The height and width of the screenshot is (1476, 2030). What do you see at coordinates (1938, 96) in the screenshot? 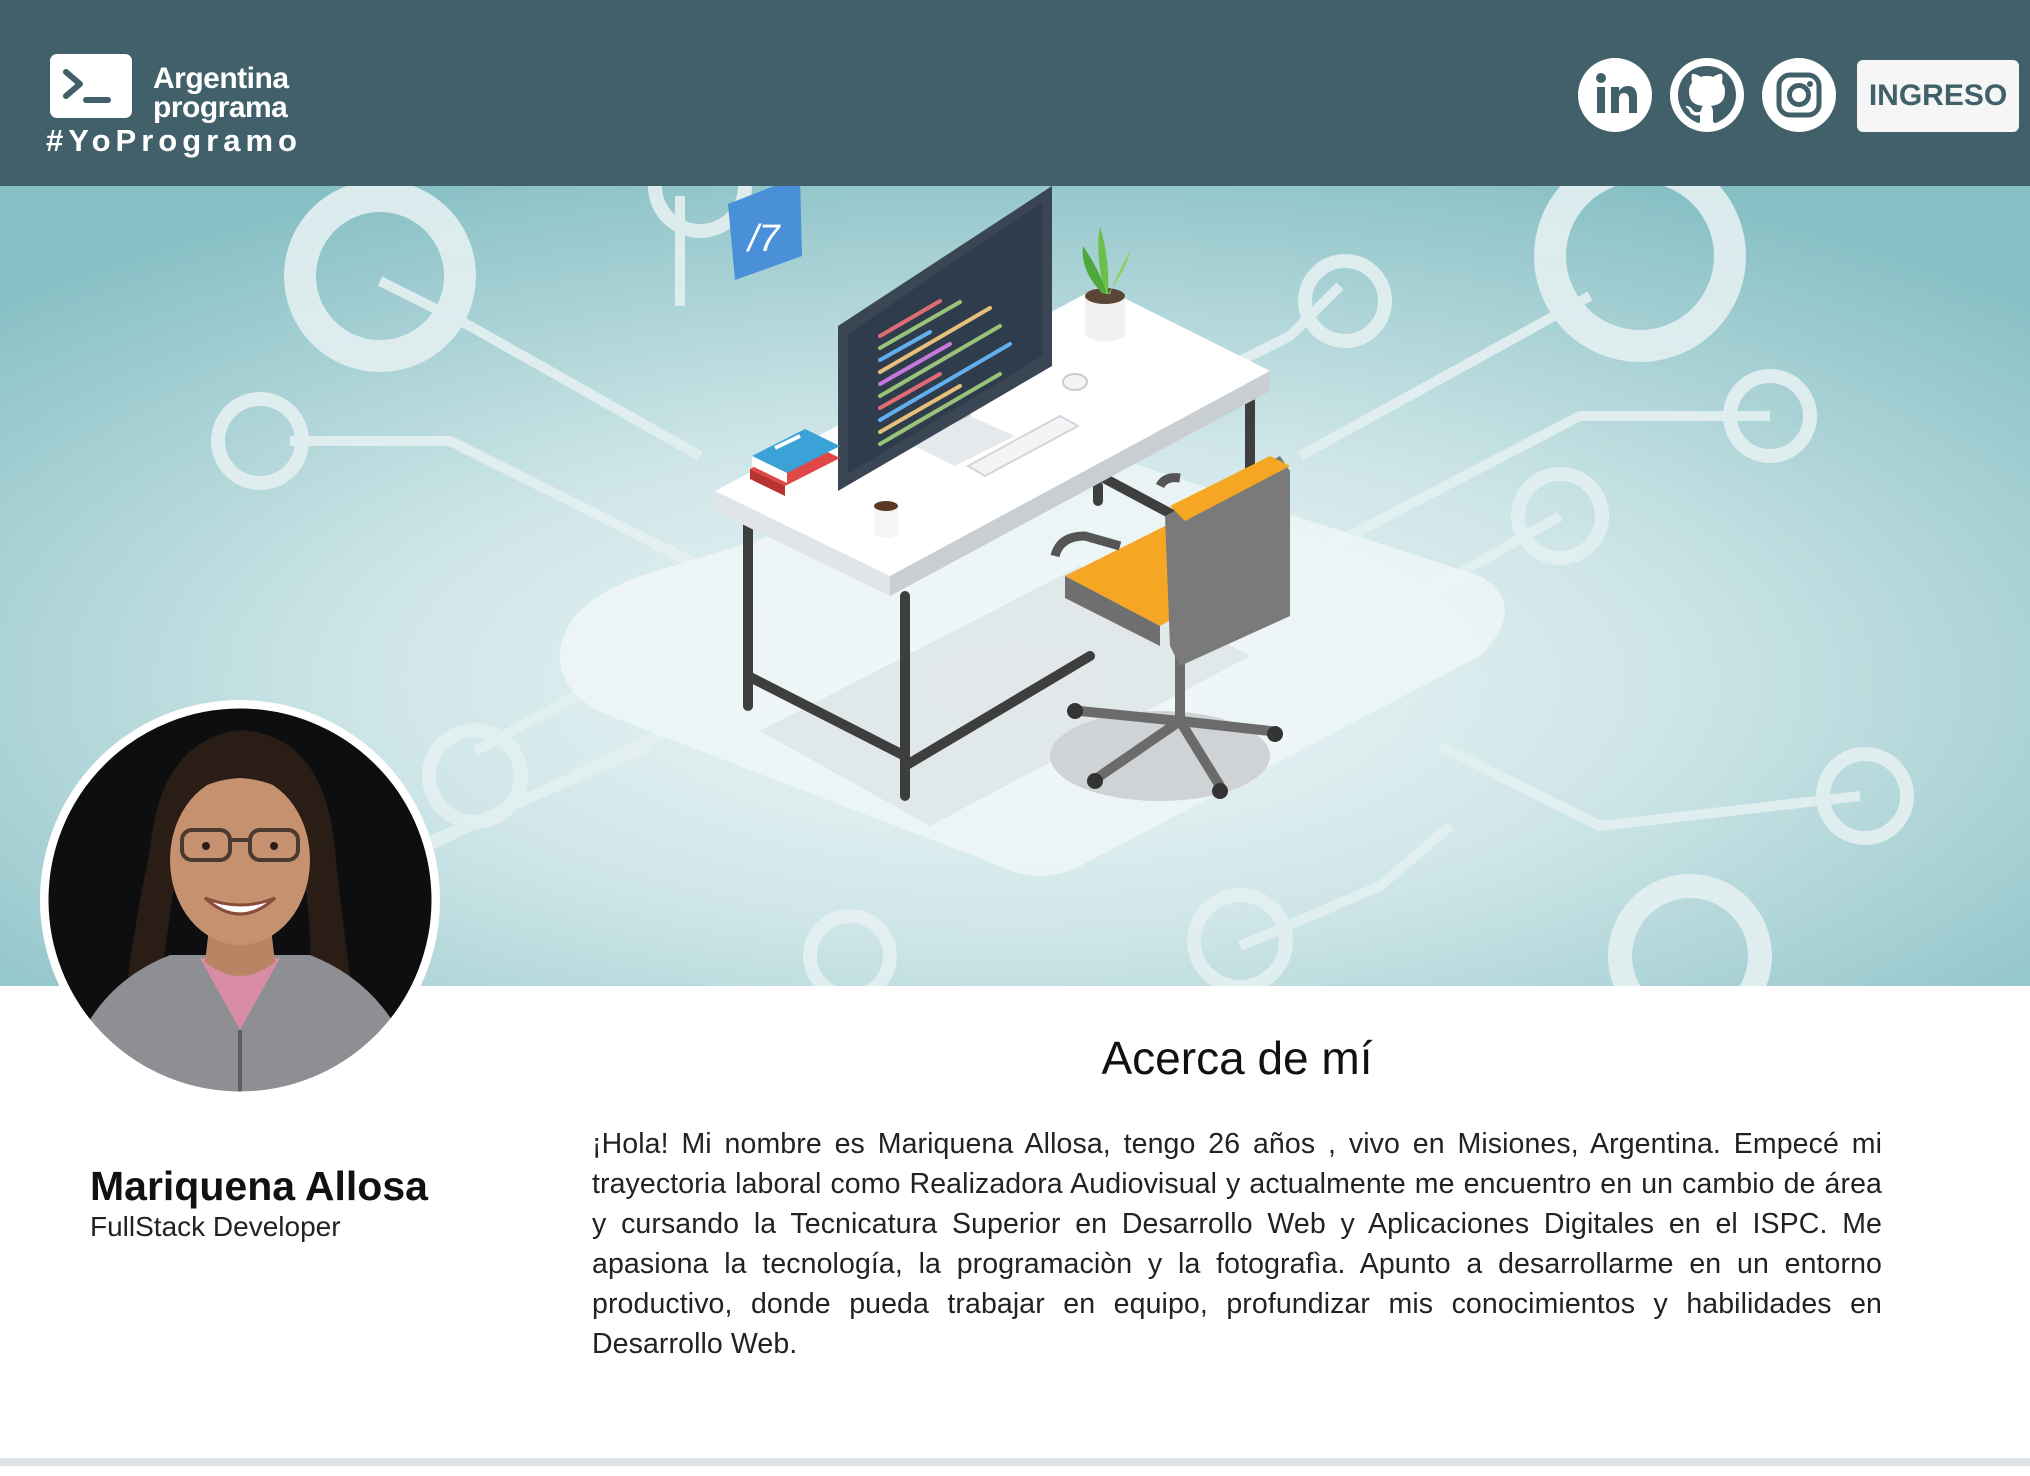
I see `login-button: INGRESO` at bounding box center [1938, 96].